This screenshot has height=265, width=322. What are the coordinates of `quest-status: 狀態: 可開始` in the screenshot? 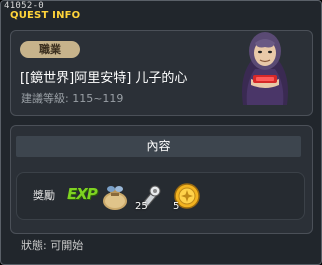 It's located at (52, 245).